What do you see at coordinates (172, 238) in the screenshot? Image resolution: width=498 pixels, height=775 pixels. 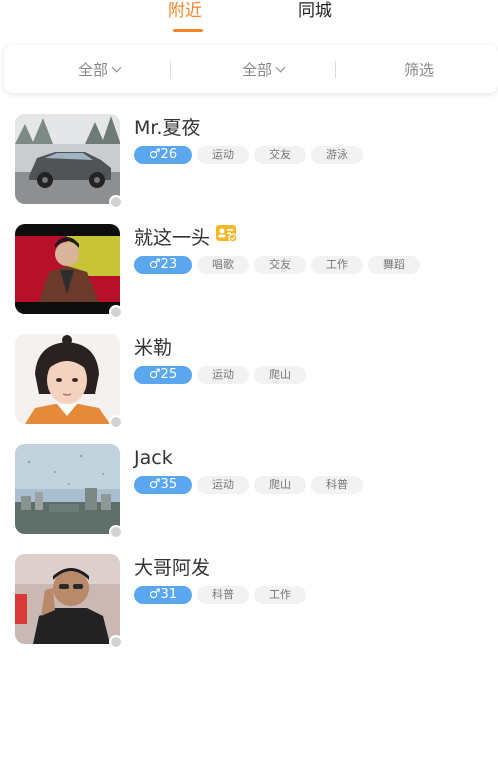 I see `user-name: 就这一头` at bounding box center [172, 238].